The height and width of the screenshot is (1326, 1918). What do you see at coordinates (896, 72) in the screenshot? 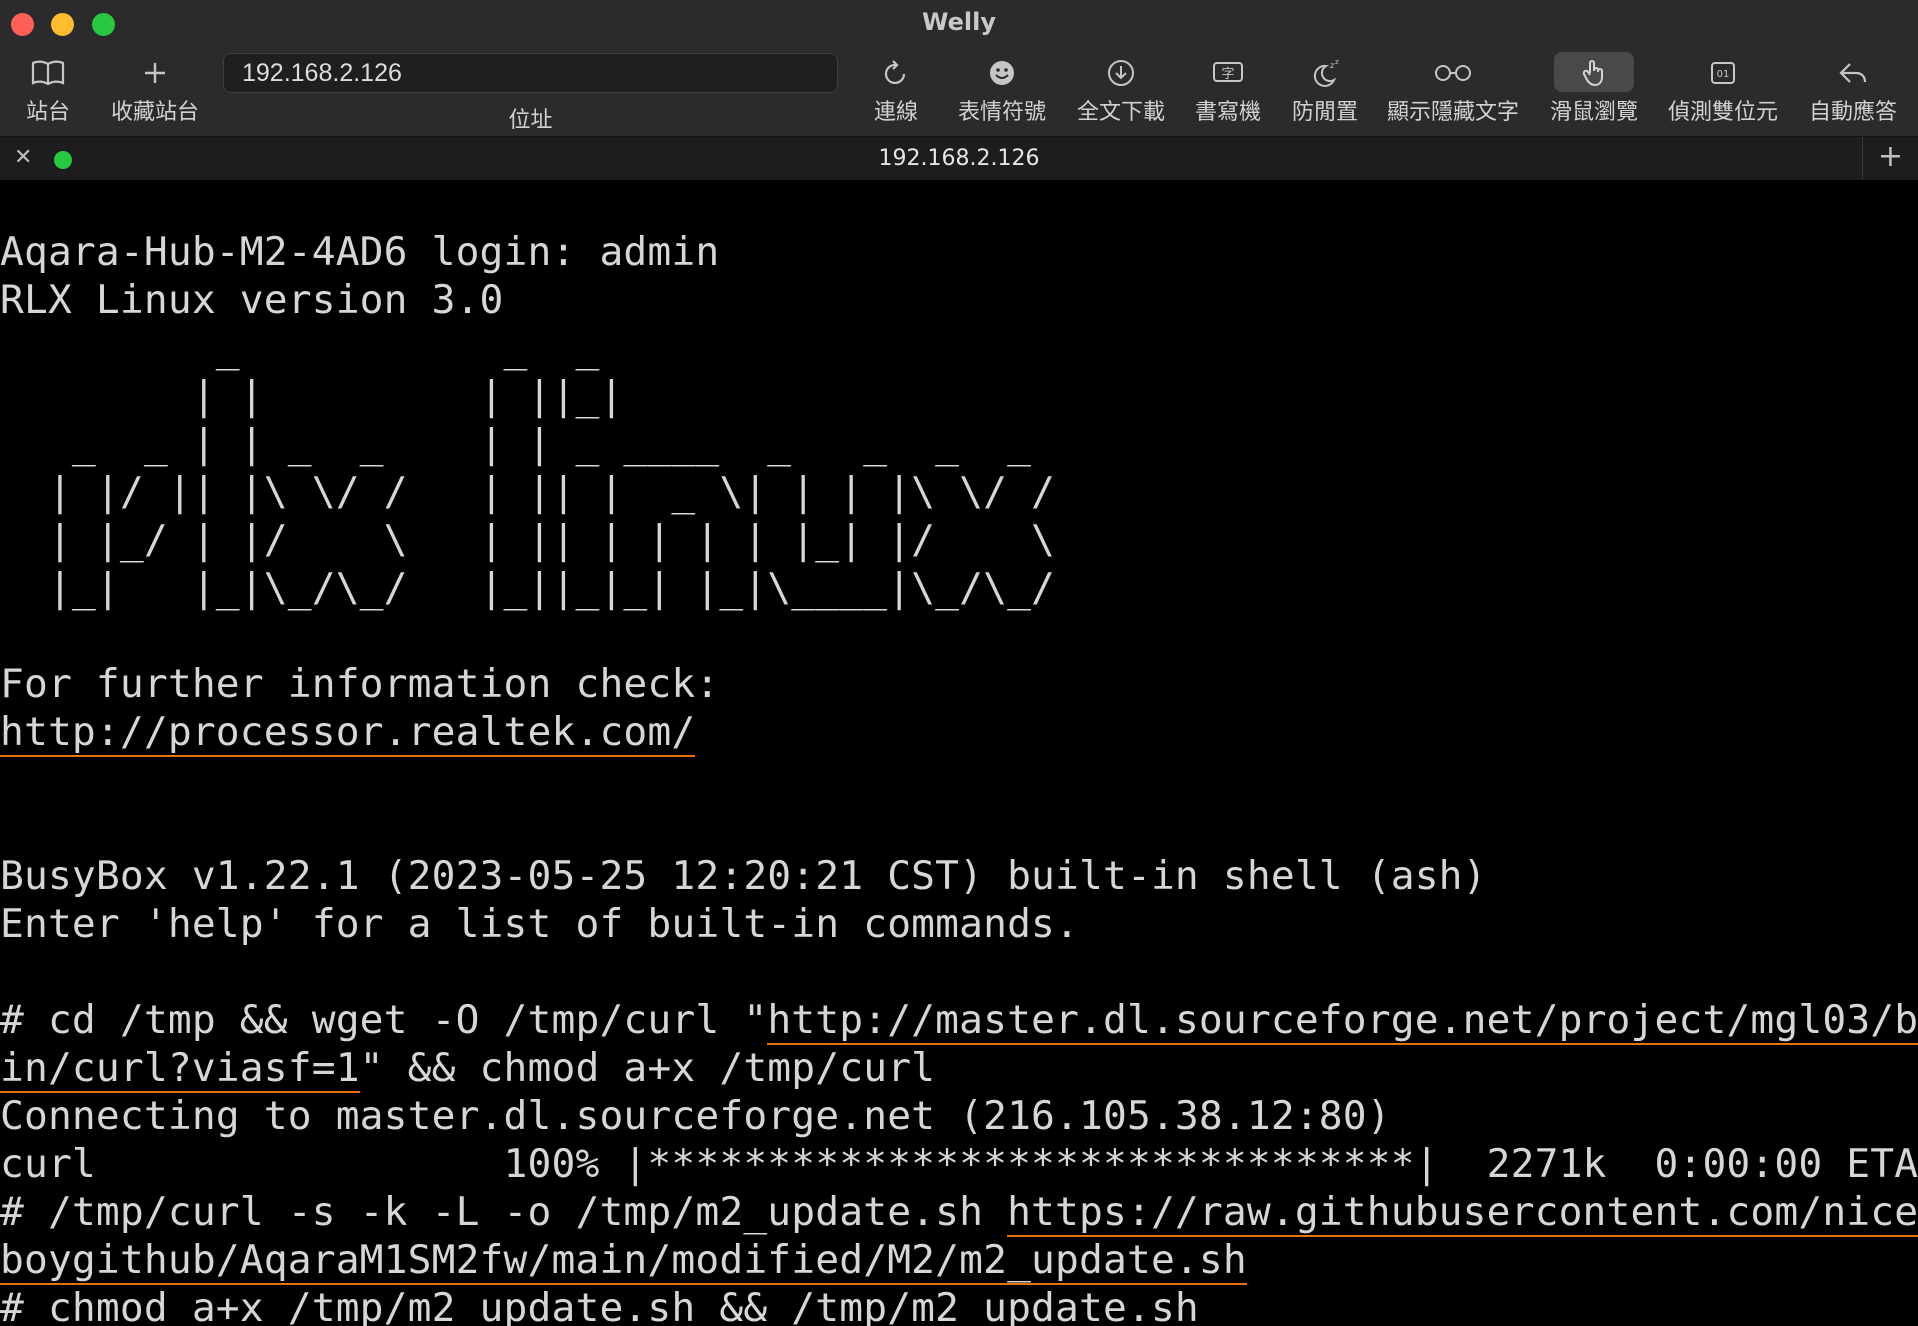
I see `reconnect-icon` at bounding box center [896, 72].